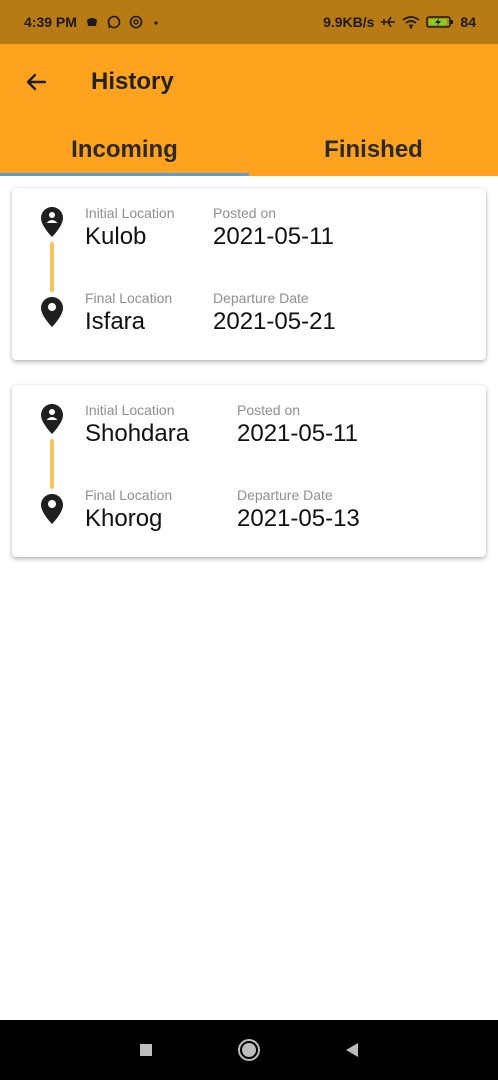  Describe the element at coordinates (136, 22) in the screenshot. I see `at-icon` at that location.